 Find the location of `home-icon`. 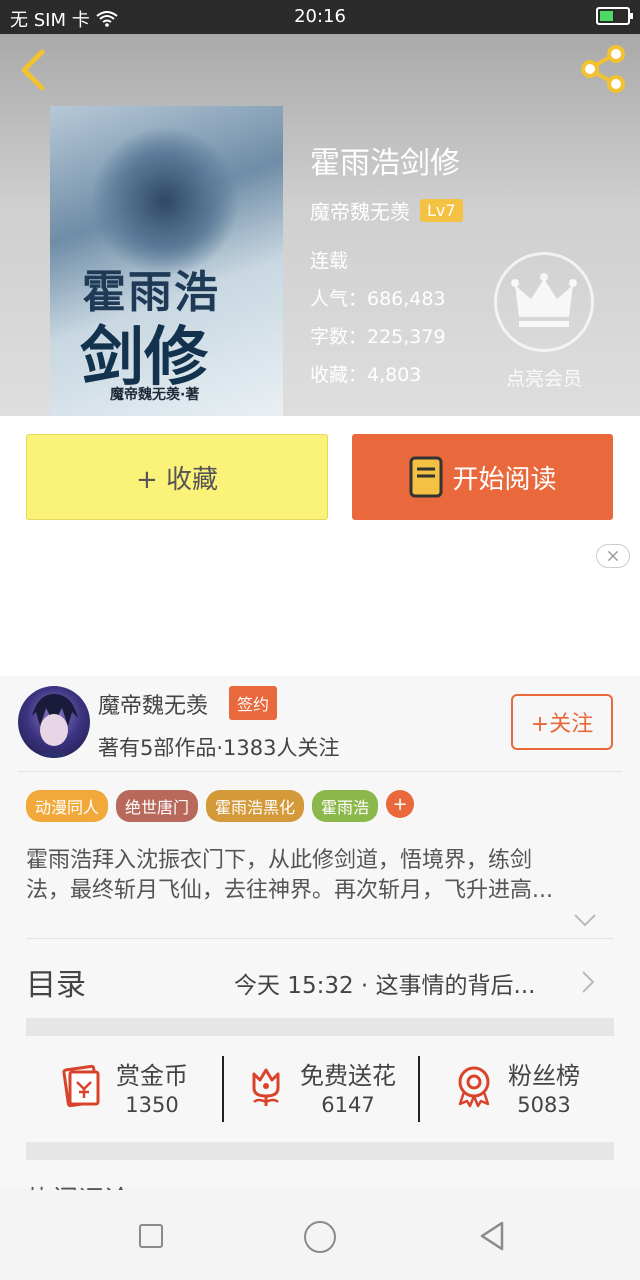

home-icon is located at coordinates (320, 1237).